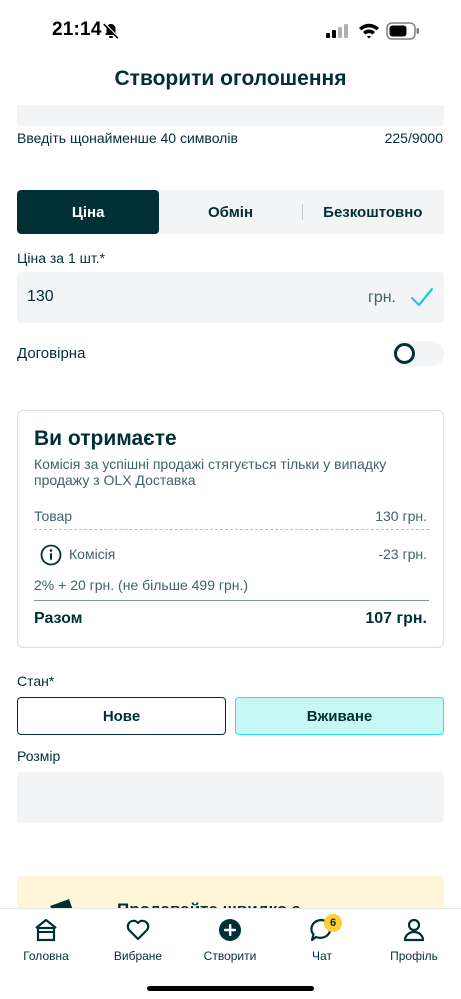  I want to click on nav-profile: Профіль, so click(414, 945).